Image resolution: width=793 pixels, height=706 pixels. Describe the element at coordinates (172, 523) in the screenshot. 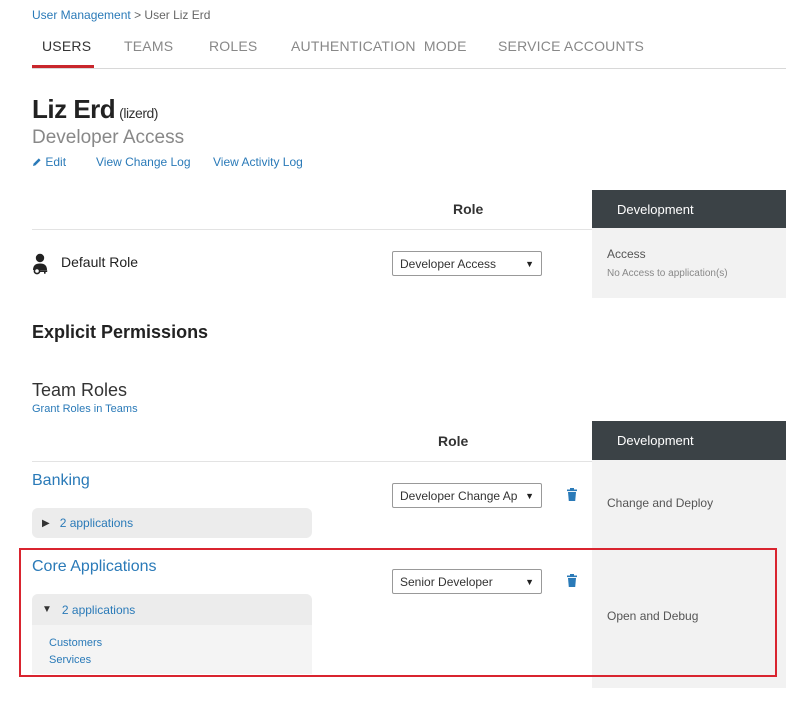

I see `applications-toggle-banking: ▶ 2 applications` at that location.